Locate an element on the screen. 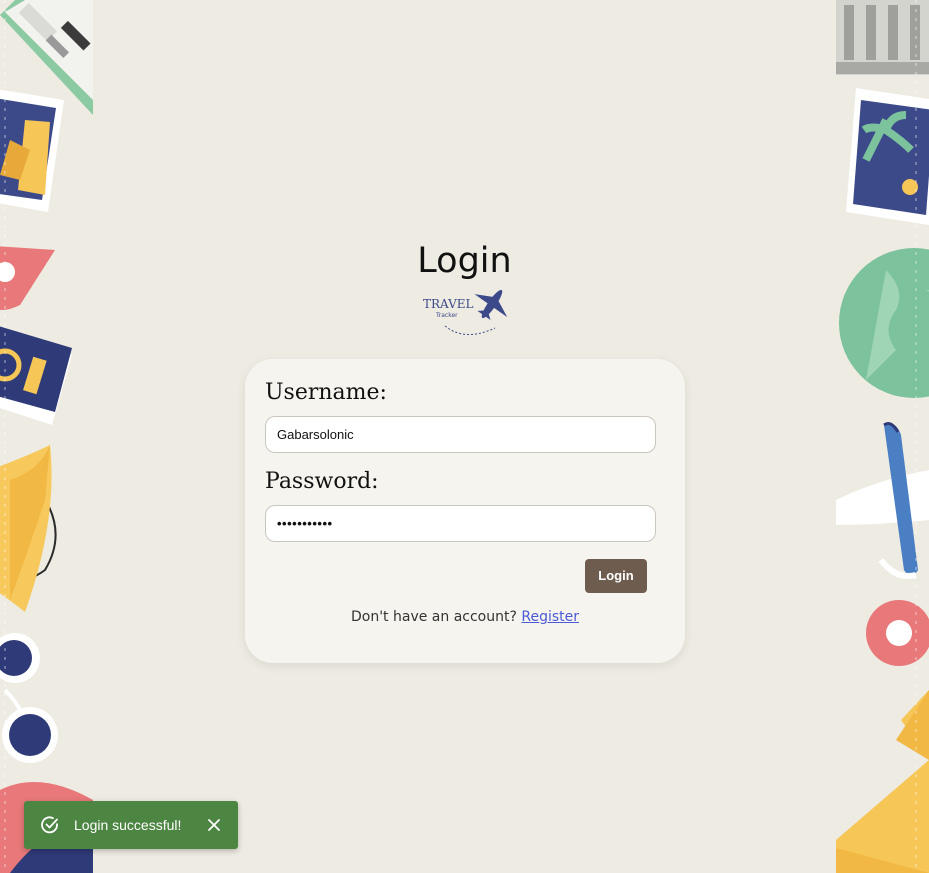  username-label: Username: is located at coordinates (326, 392).